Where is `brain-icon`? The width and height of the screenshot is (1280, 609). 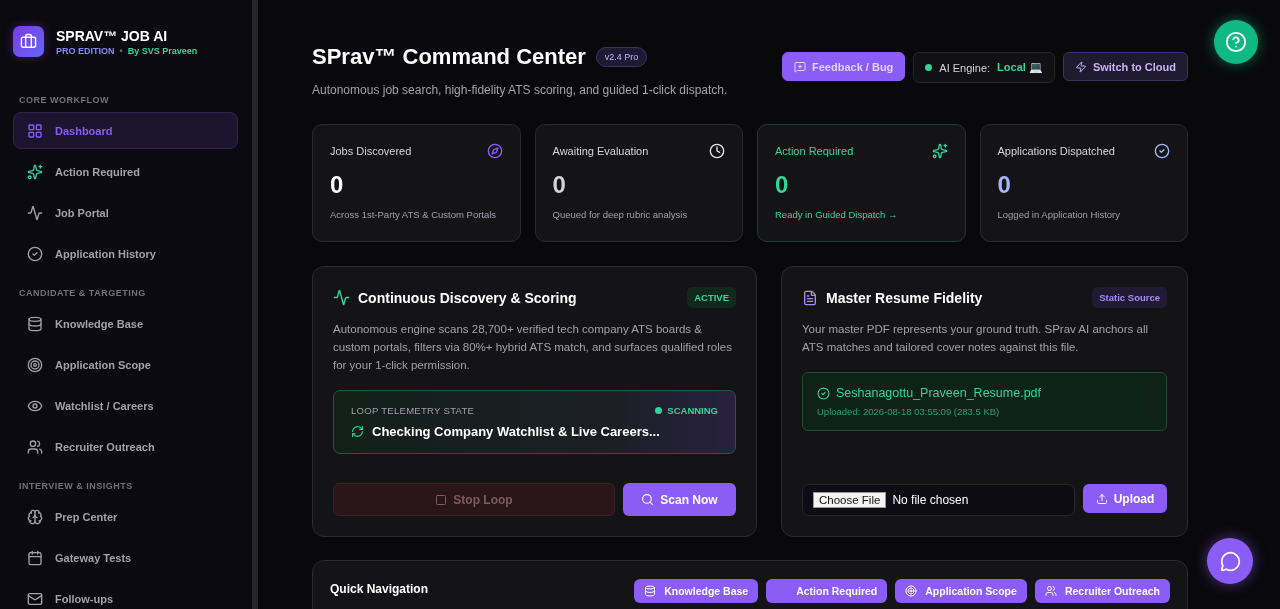 brain-icon is located at coordinates (35, 516).